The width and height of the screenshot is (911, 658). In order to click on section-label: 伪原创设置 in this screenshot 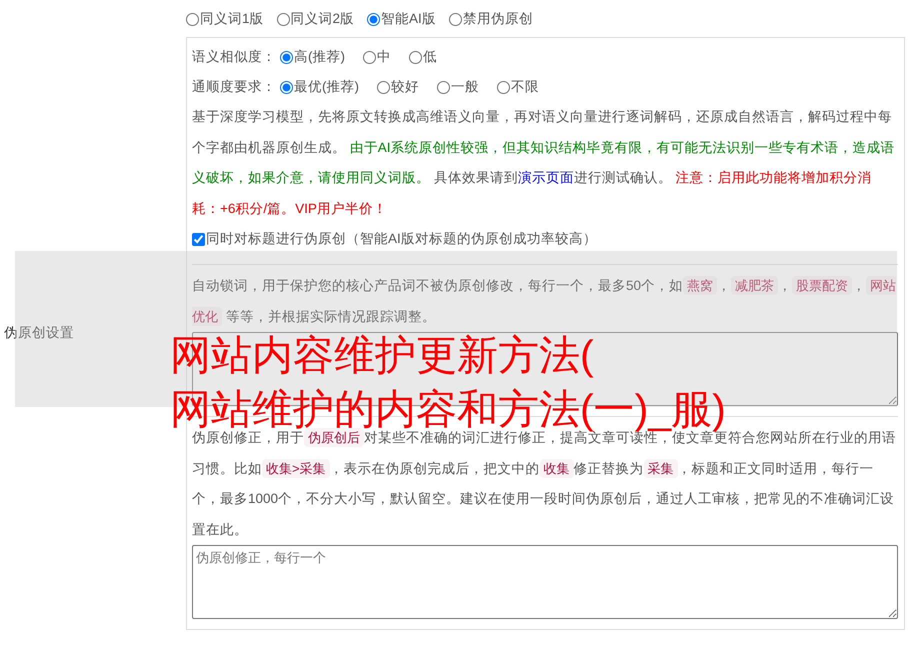, I will do `click(39, 333)`.